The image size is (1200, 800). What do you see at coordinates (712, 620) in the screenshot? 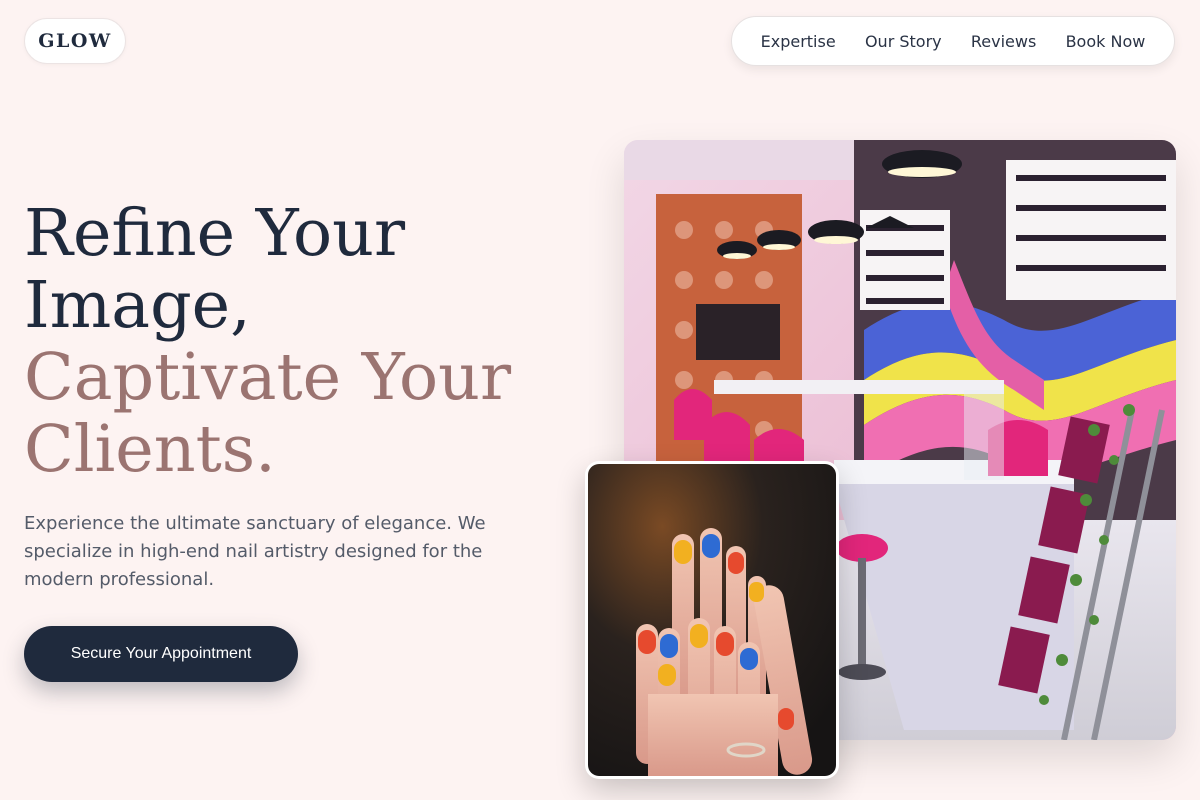
I see `manicure-hands-image` at bounding box center [712, 620].